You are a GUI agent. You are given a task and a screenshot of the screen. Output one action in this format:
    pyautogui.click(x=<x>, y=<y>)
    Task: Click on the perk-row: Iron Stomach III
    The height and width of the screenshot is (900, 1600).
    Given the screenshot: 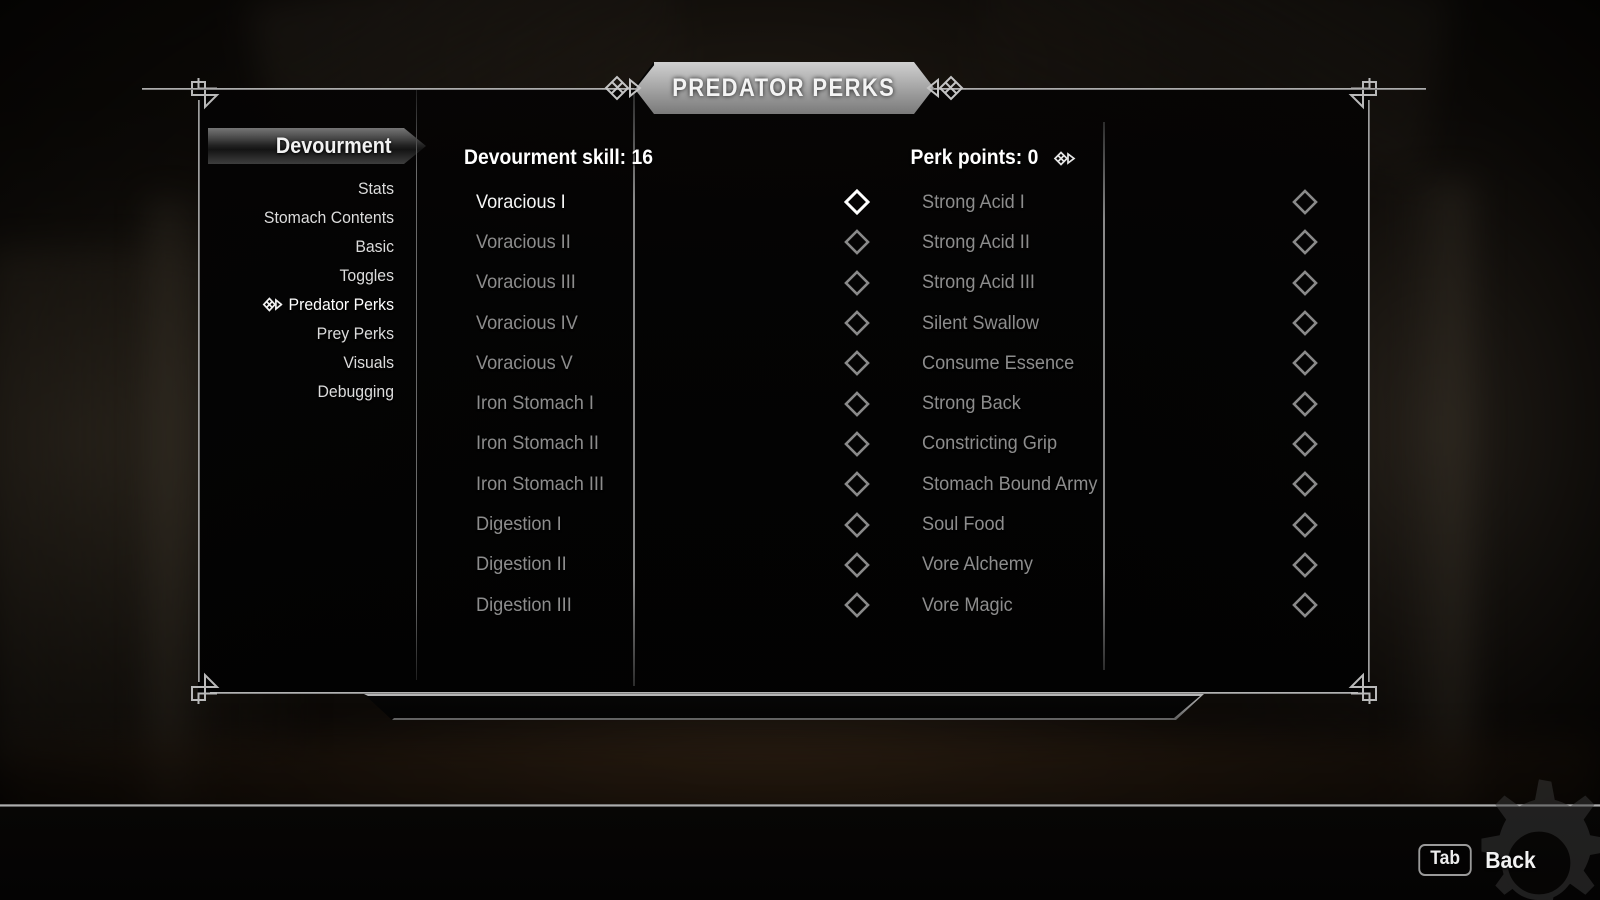 What is the action you would take?
    pyautogui.click(x=686, y=484)
    